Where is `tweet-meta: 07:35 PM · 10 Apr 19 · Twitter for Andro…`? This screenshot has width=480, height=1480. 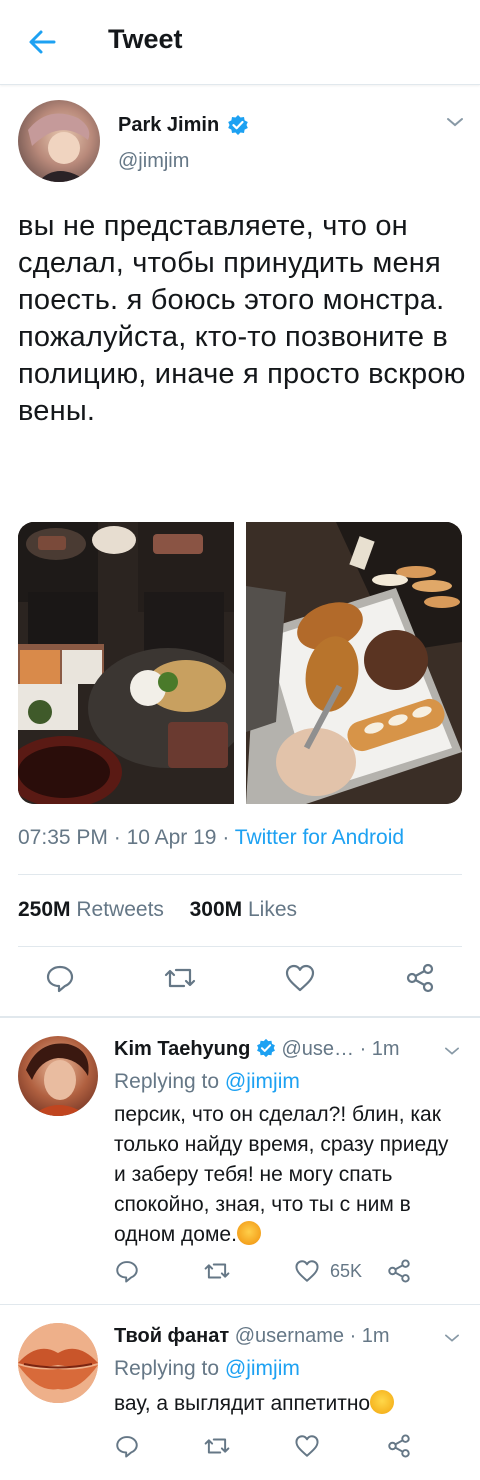
tweet-meta: 07:35 PM · 10 Apr 19 · Twitter for Andro… is located at coordinates (211, 838).